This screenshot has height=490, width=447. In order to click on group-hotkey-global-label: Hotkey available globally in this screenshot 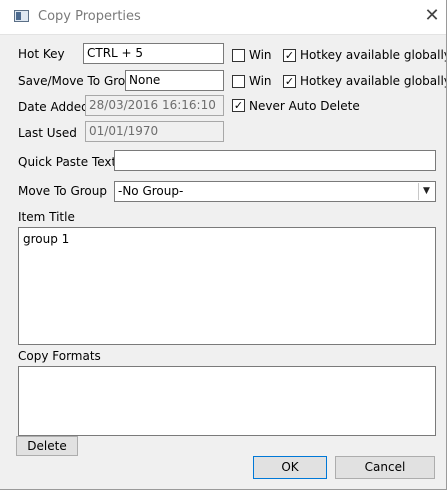, I will do `click(373, 81)`.